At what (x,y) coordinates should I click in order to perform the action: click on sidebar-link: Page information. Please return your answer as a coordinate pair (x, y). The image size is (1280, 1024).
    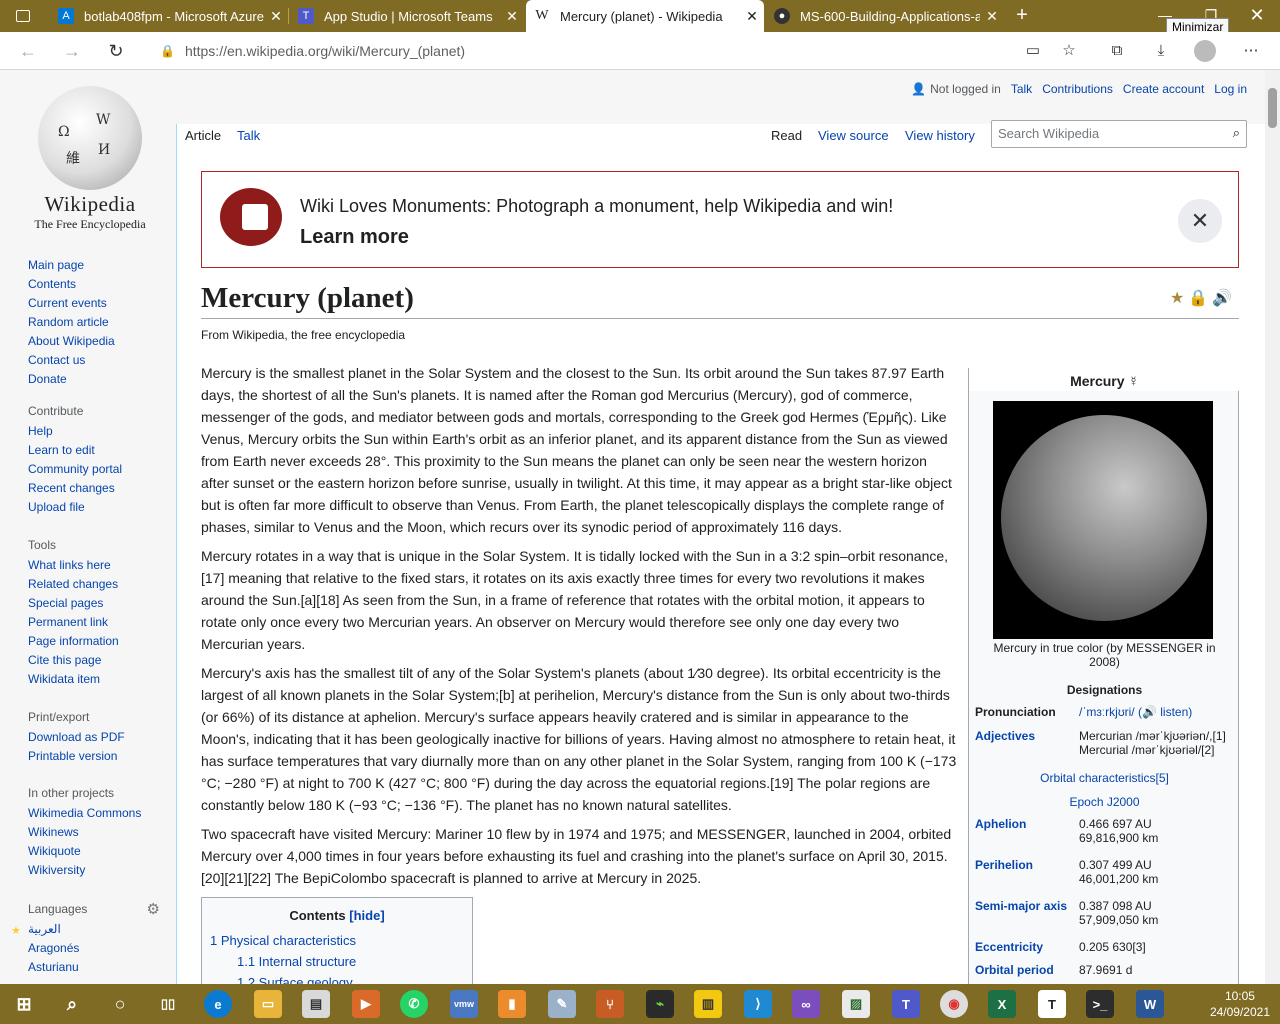
    Looking at the image, I should click on (73, 641).